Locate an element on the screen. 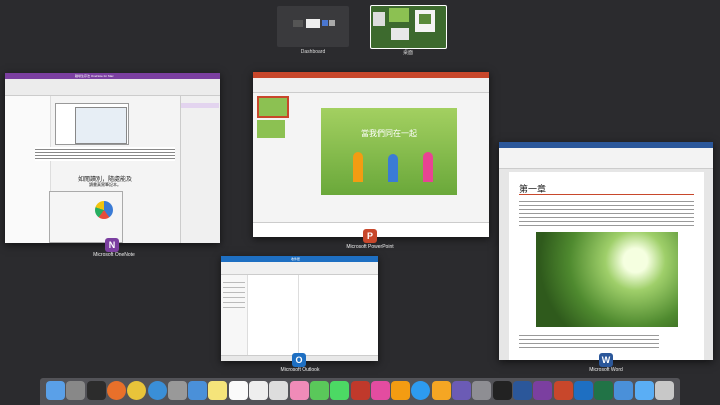 The height and width of the screenshot is (405, 720). outlook-reading-pane is located at coordinates (338, 315).